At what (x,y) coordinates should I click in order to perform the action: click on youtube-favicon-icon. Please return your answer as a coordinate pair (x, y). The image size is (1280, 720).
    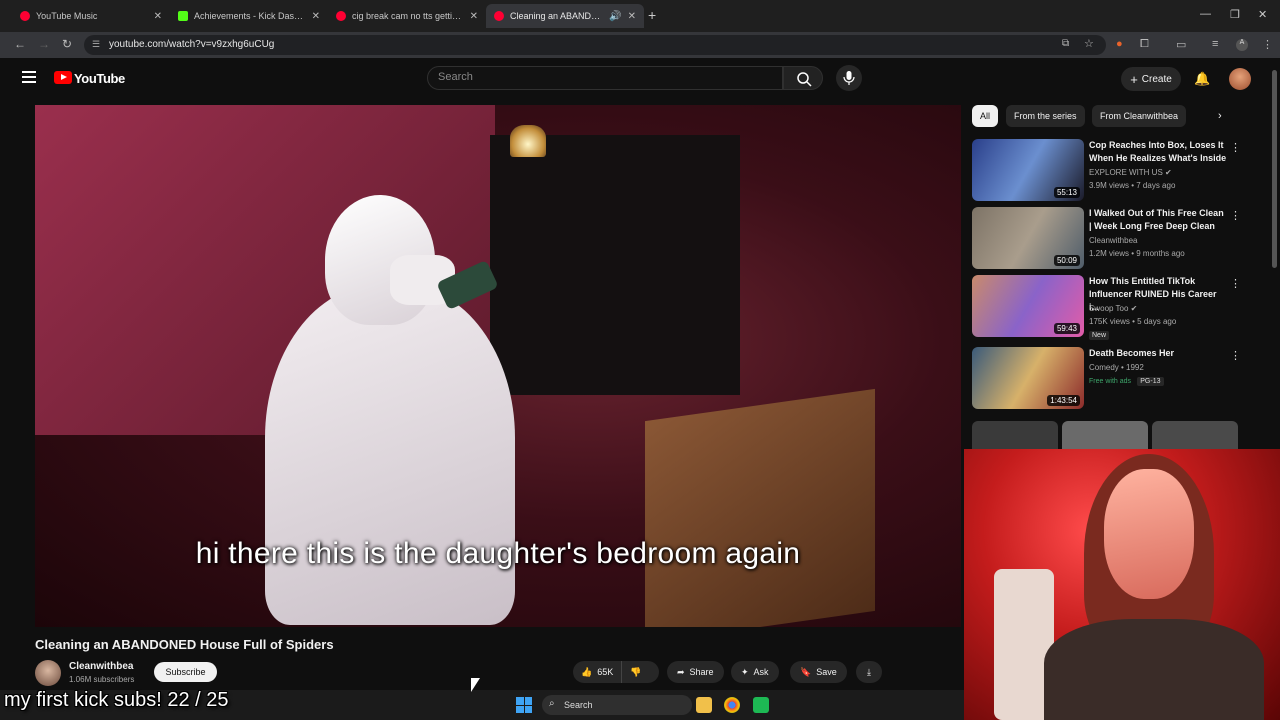
    Looking at the image, I should click on (499, 16).